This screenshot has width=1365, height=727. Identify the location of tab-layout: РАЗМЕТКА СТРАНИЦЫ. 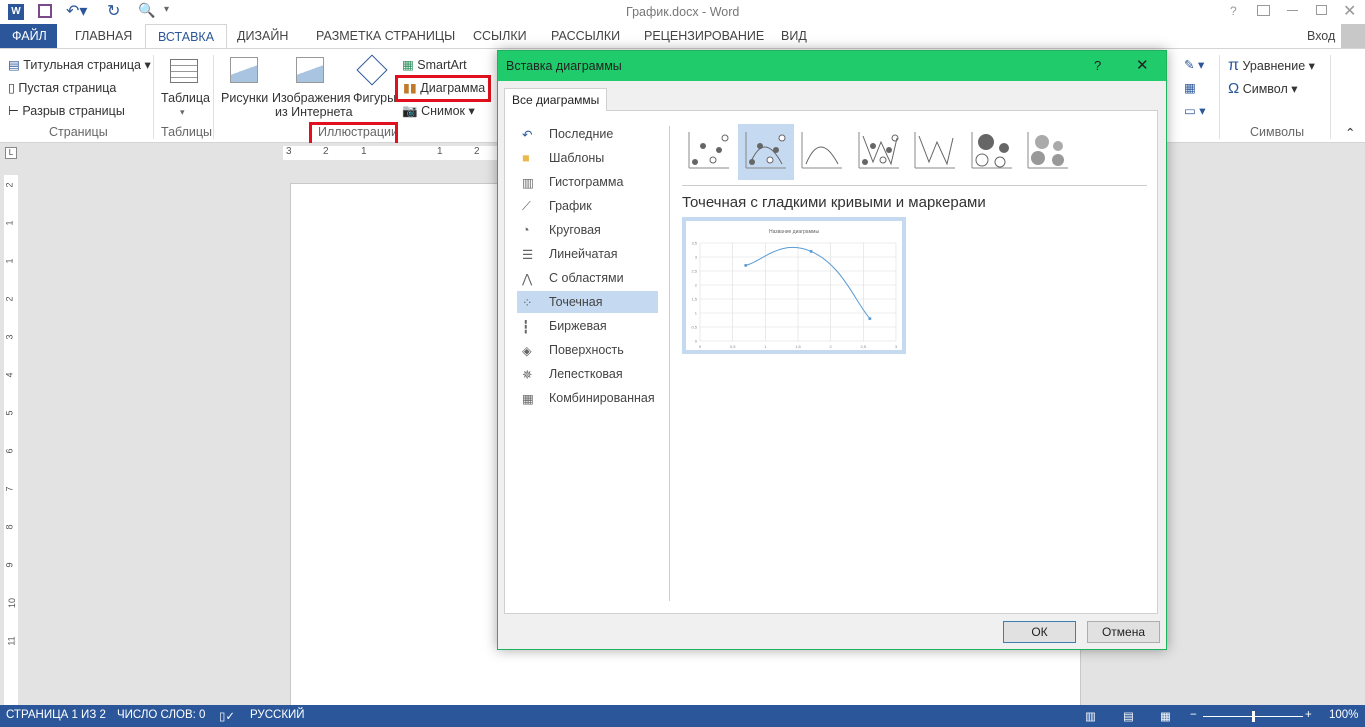
(385, 36).